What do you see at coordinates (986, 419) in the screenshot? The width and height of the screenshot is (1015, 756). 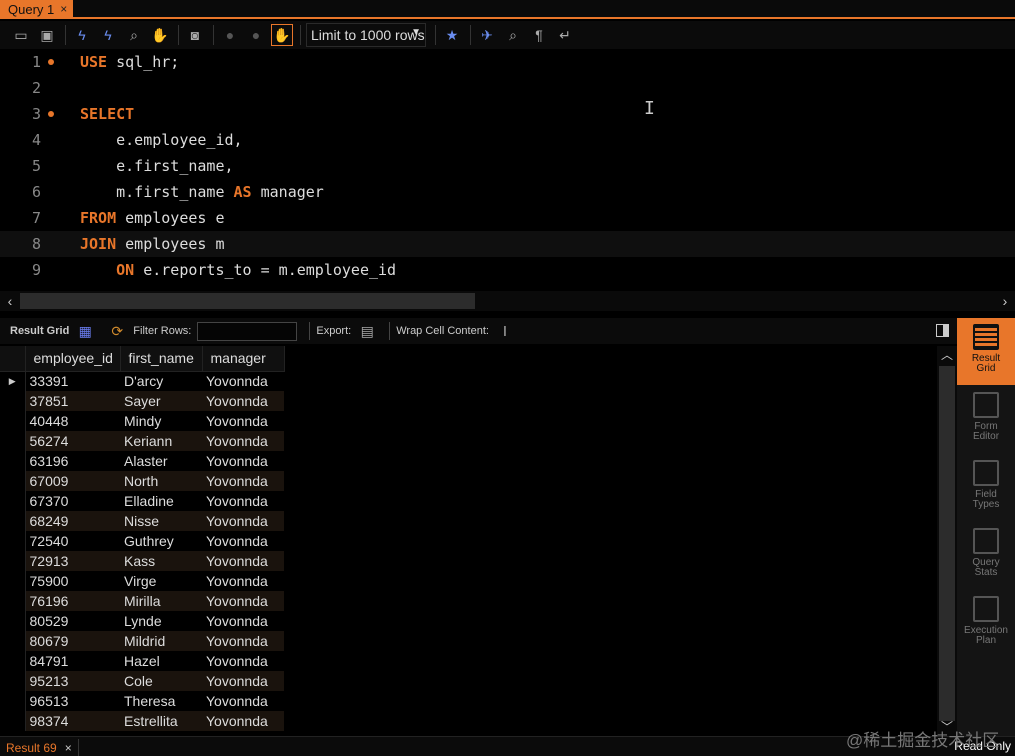 I see `side-form-editor-button: Form Editor` at bounding box center [986, 419].